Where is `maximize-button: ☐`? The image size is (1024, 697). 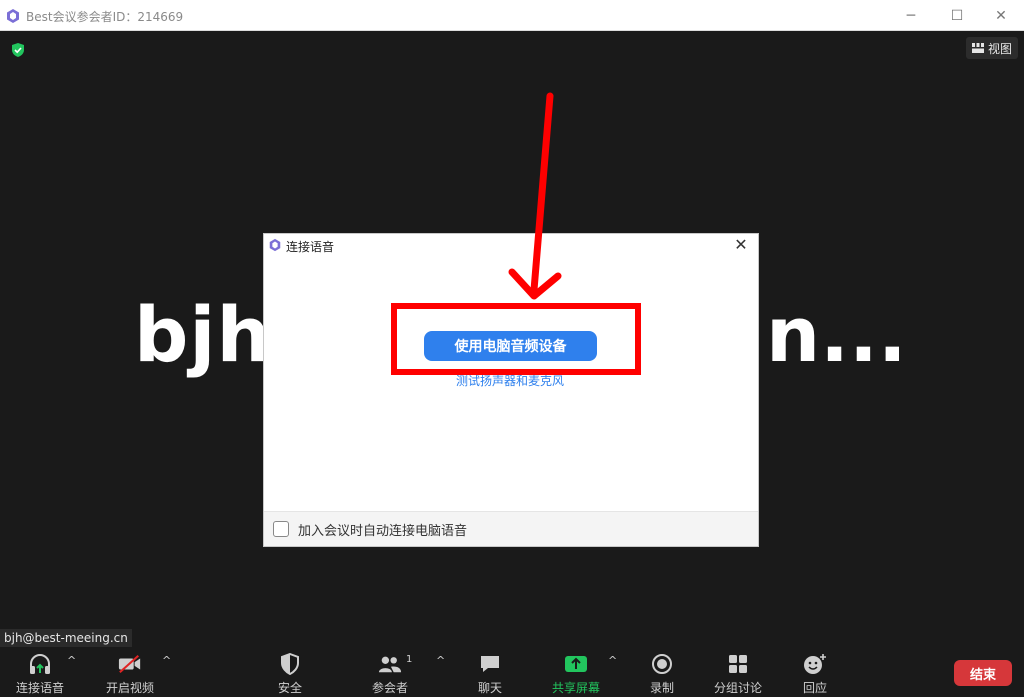 maximize-button: ☐ is located at coordinates (957, 15).